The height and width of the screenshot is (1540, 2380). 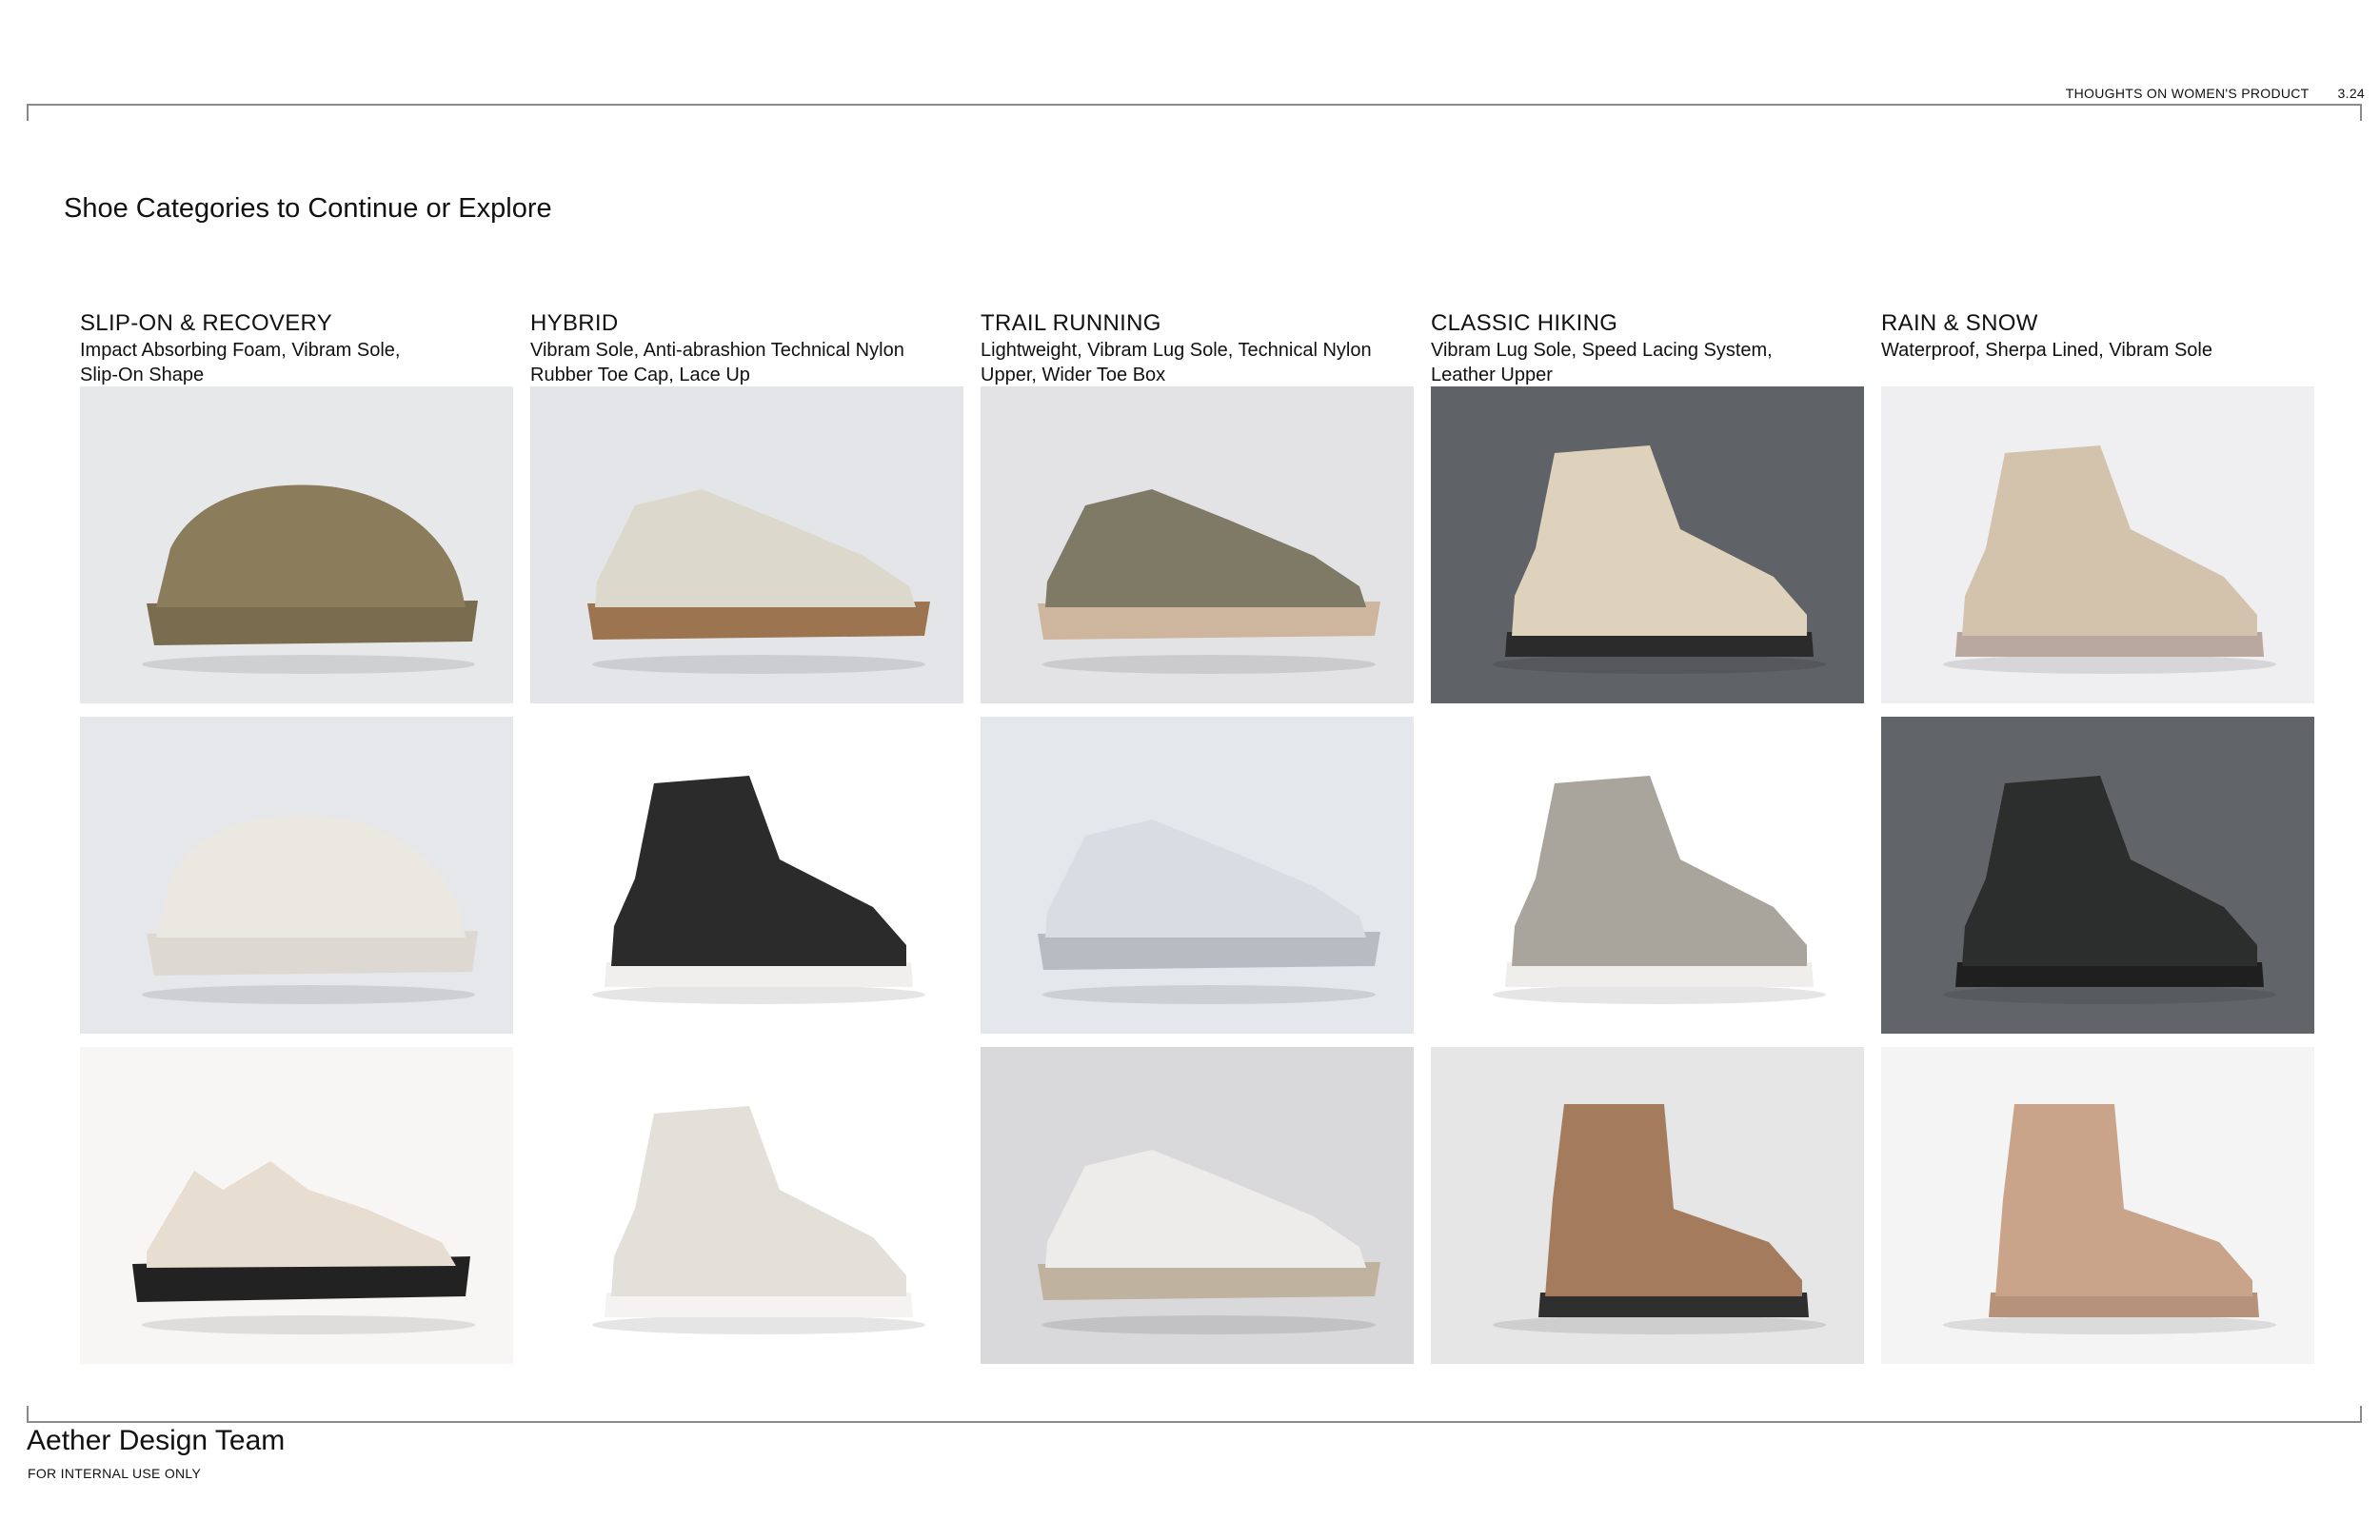 I want to click on category-description-line: Rubber Toe Cap, Lace Up, so click(x=640, y=375).